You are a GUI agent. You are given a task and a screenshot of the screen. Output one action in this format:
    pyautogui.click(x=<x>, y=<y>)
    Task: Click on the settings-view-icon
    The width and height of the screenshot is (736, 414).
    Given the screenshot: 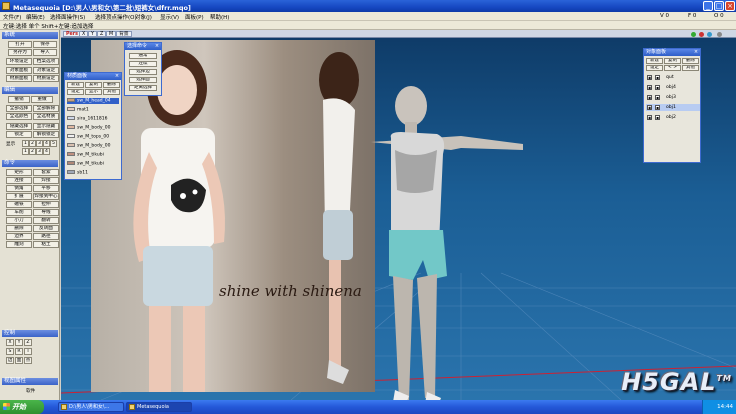 What is the action you would take?
    pyautogui.click(x=719, y=34)
    